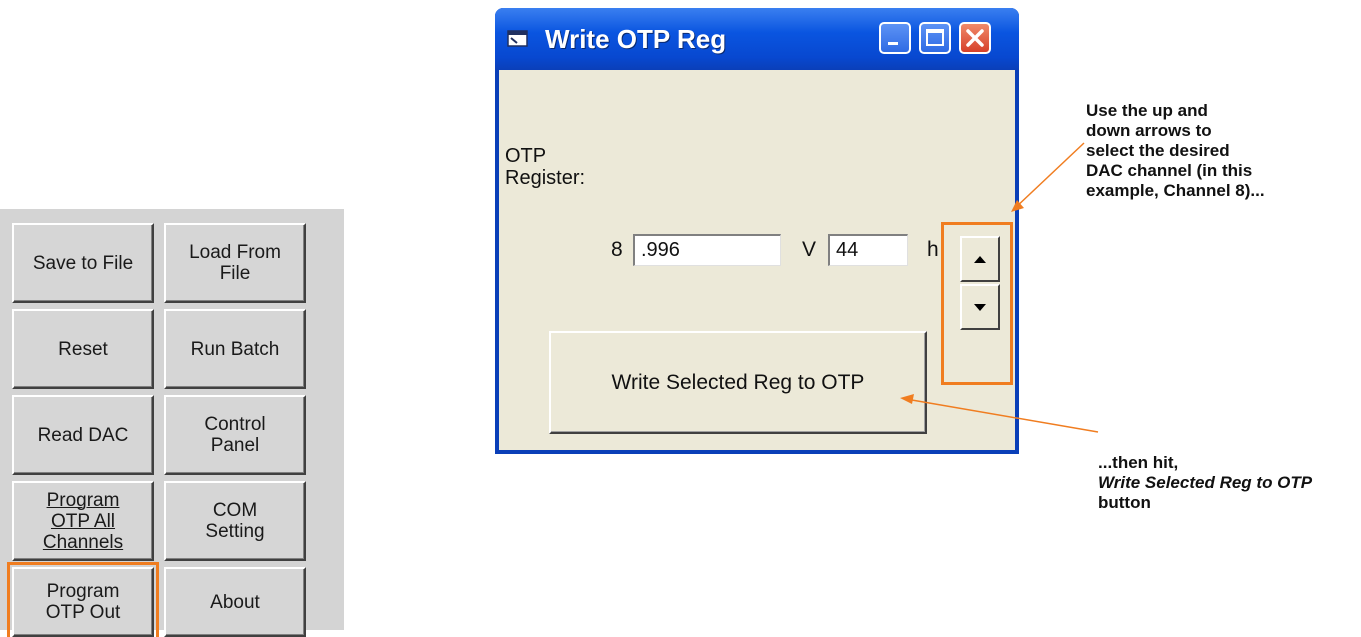 This screenshot has height=637, width=1361. I want to click on arrow-to-spin-line, so click(1049, 176).